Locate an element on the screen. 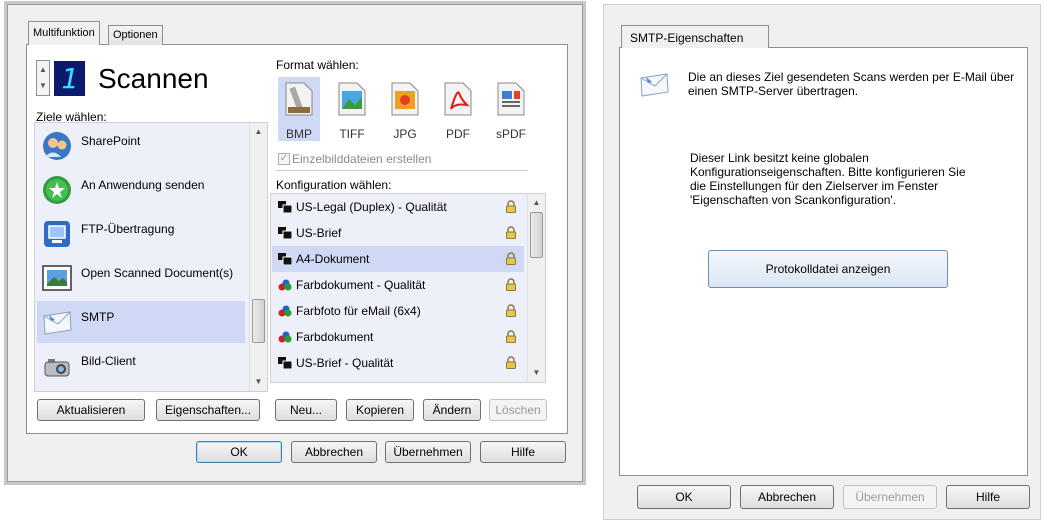 The image size is (1047, 525). delete-button: Löschen is located at coordinates (518, 410).